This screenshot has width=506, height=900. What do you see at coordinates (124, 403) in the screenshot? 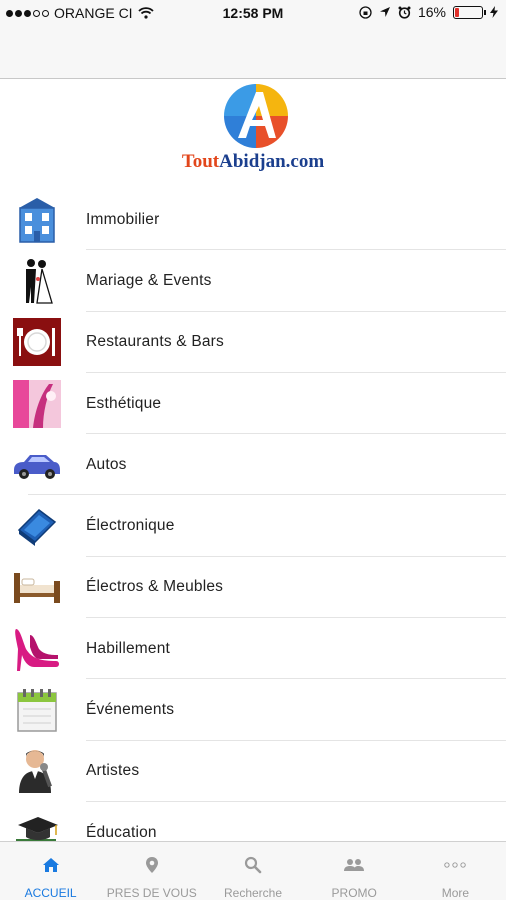
I see `category-label: Esthétique` at bounding box center [124, 403].